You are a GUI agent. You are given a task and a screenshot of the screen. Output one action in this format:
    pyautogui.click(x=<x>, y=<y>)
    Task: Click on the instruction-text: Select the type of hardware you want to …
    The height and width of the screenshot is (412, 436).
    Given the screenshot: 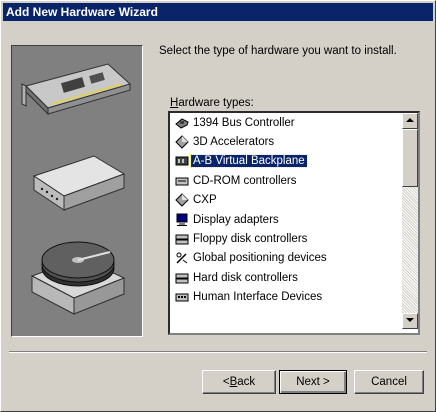 What is the action you would take?
    pyautogui.click(x=278, y=51)
    